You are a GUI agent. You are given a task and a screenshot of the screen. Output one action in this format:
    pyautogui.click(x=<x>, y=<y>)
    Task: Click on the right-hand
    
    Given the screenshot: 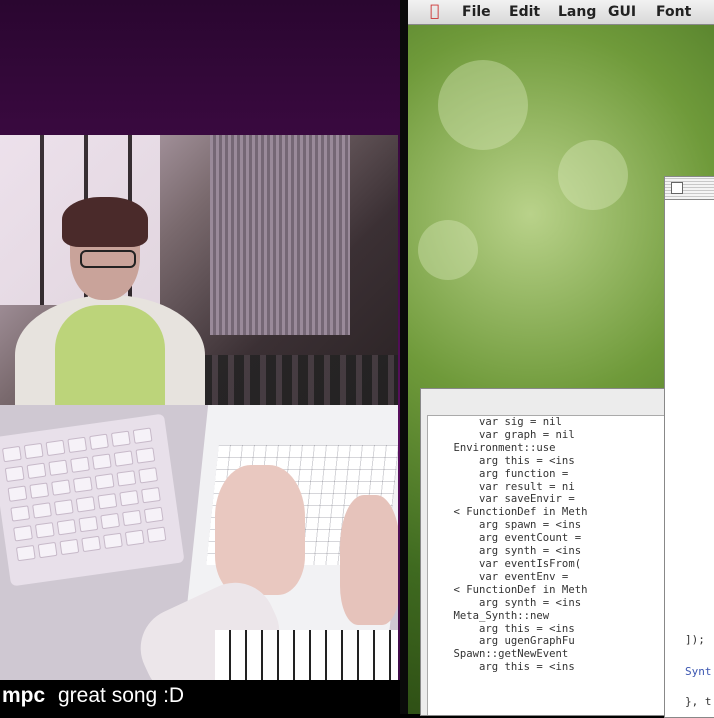 What is the action you would take?
    pyautogui.click(x=369, y=560)
    